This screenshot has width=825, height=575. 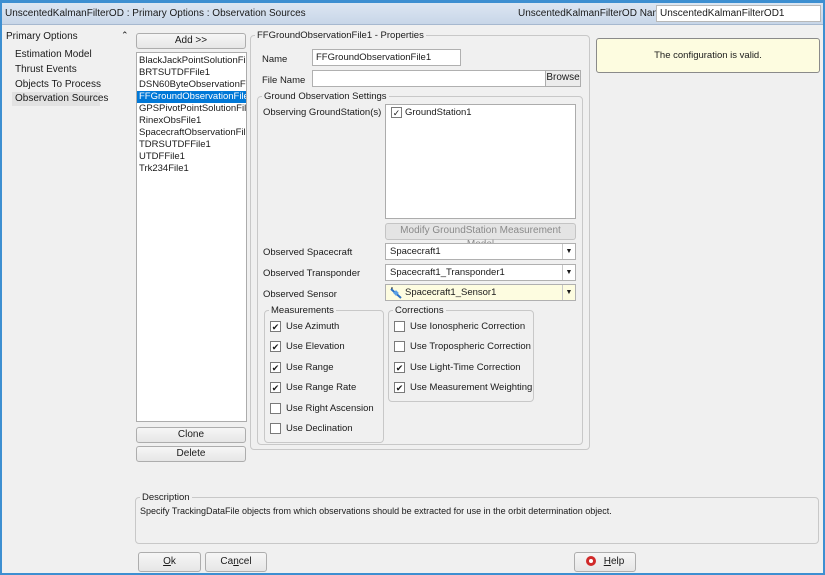 What do you see at coordinates (431, 114) in the screenshot?
I see `ground-station-item: ✓ GroundStation1` at bounding box center [431, 114].